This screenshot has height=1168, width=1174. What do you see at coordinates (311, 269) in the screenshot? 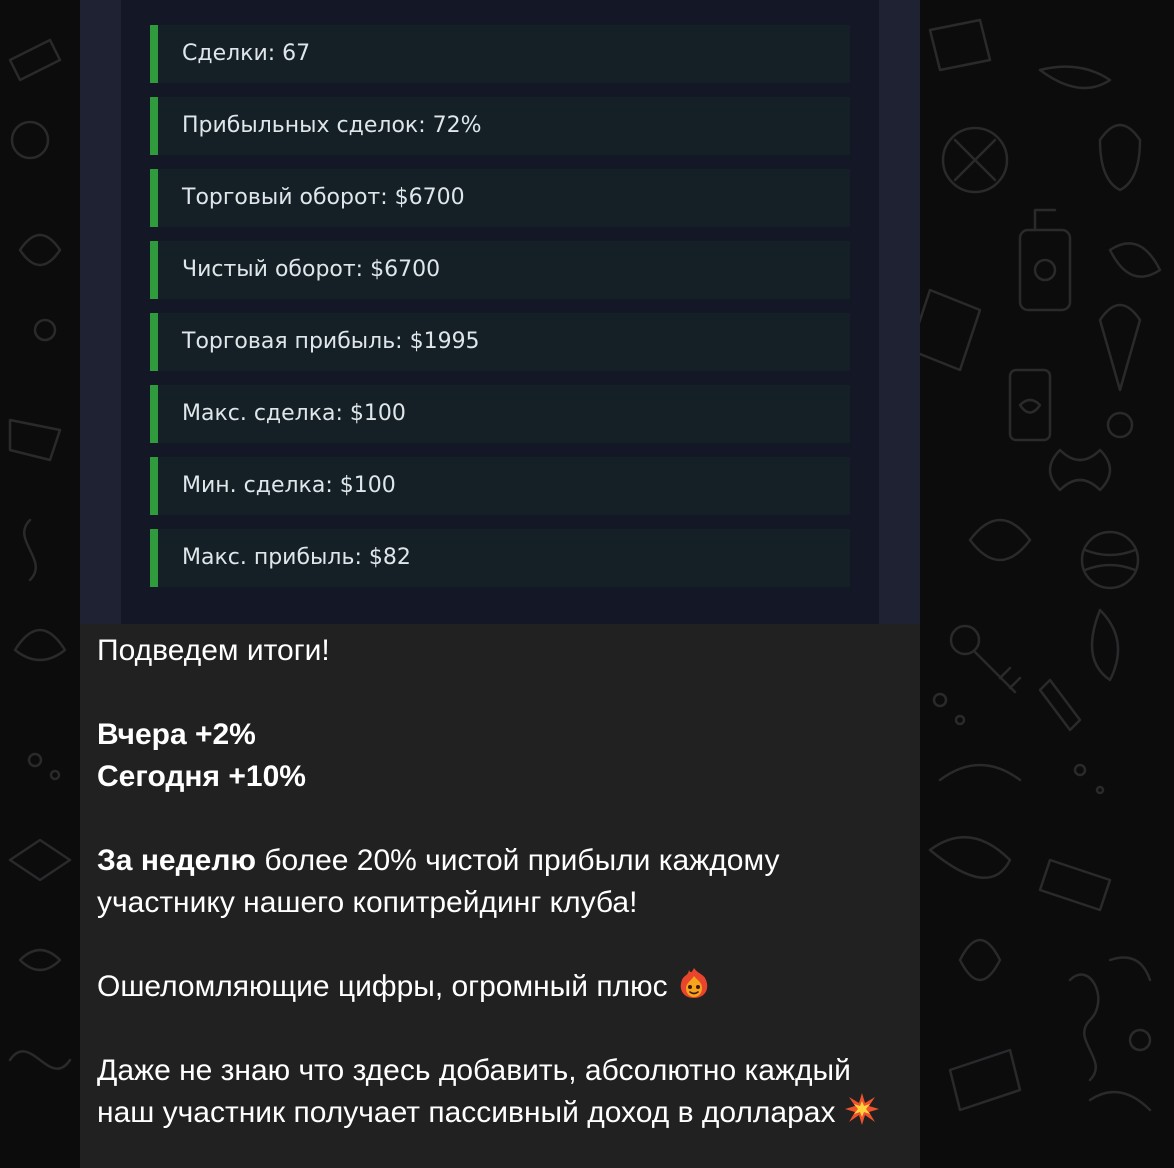
I see `stat-label: Чистый оборот: $6700` at bounding box center [311, 269].